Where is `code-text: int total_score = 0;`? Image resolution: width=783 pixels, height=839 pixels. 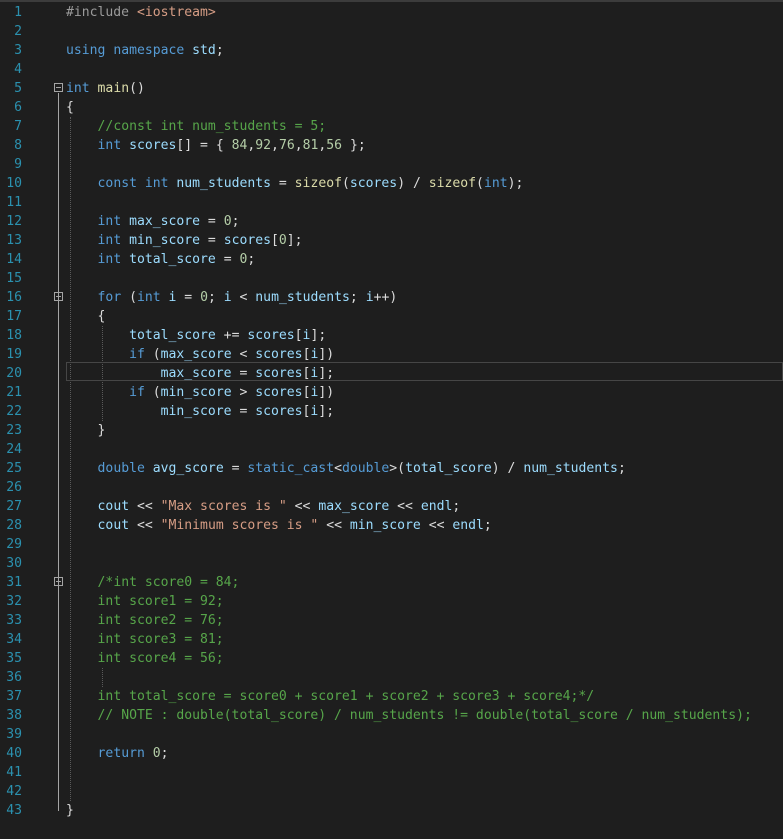
code-text: int total_score = 0; is located at coordinates (161, 259).